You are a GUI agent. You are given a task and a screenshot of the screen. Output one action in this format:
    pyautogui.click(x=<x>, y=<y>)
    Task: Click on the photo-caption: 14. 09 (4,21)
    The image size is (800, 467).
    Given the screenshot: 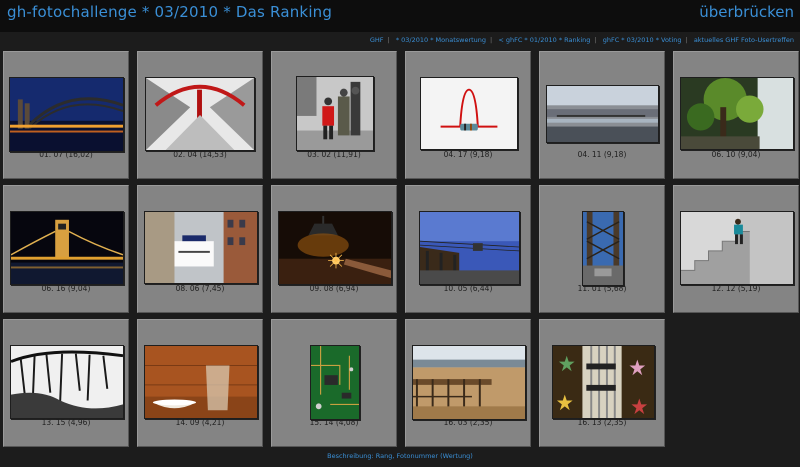 What is the action you would take?
    pyautogui.click(x=200, y=422)
    